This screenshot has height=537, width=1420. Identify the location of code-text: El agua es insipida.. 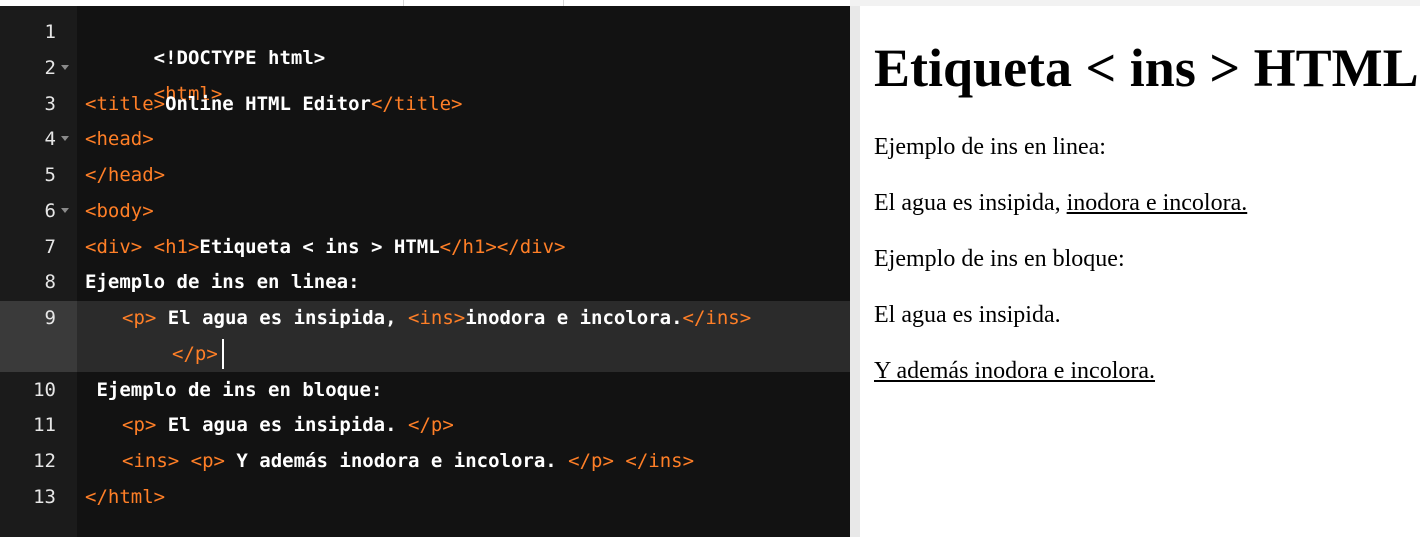
(282, 425).